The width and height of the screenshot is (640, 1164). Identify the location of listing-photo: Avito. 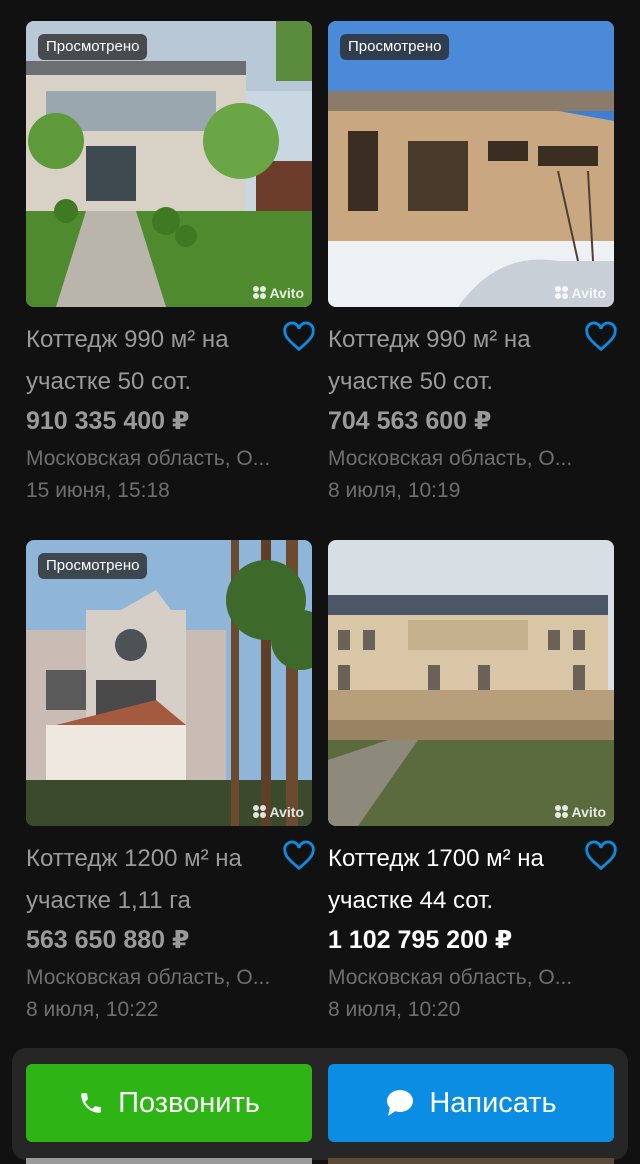
(471, 683).